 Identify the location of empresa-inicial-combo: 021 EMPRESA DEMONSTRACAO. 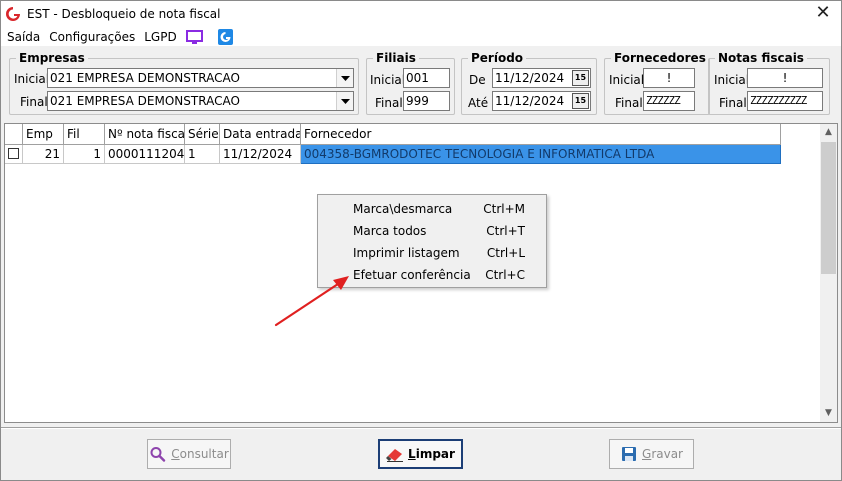
(200, 78).